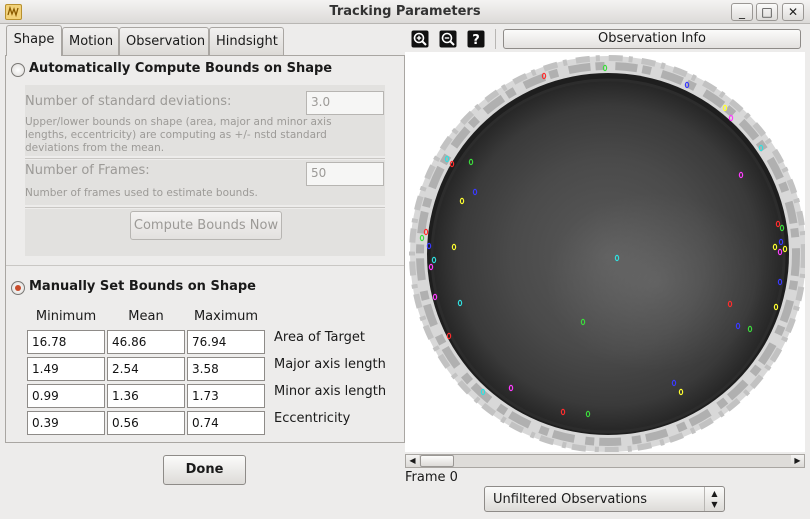 This screenshot has width=810, height=519. I want to click on zoom-out-icon, so click(448, 39).